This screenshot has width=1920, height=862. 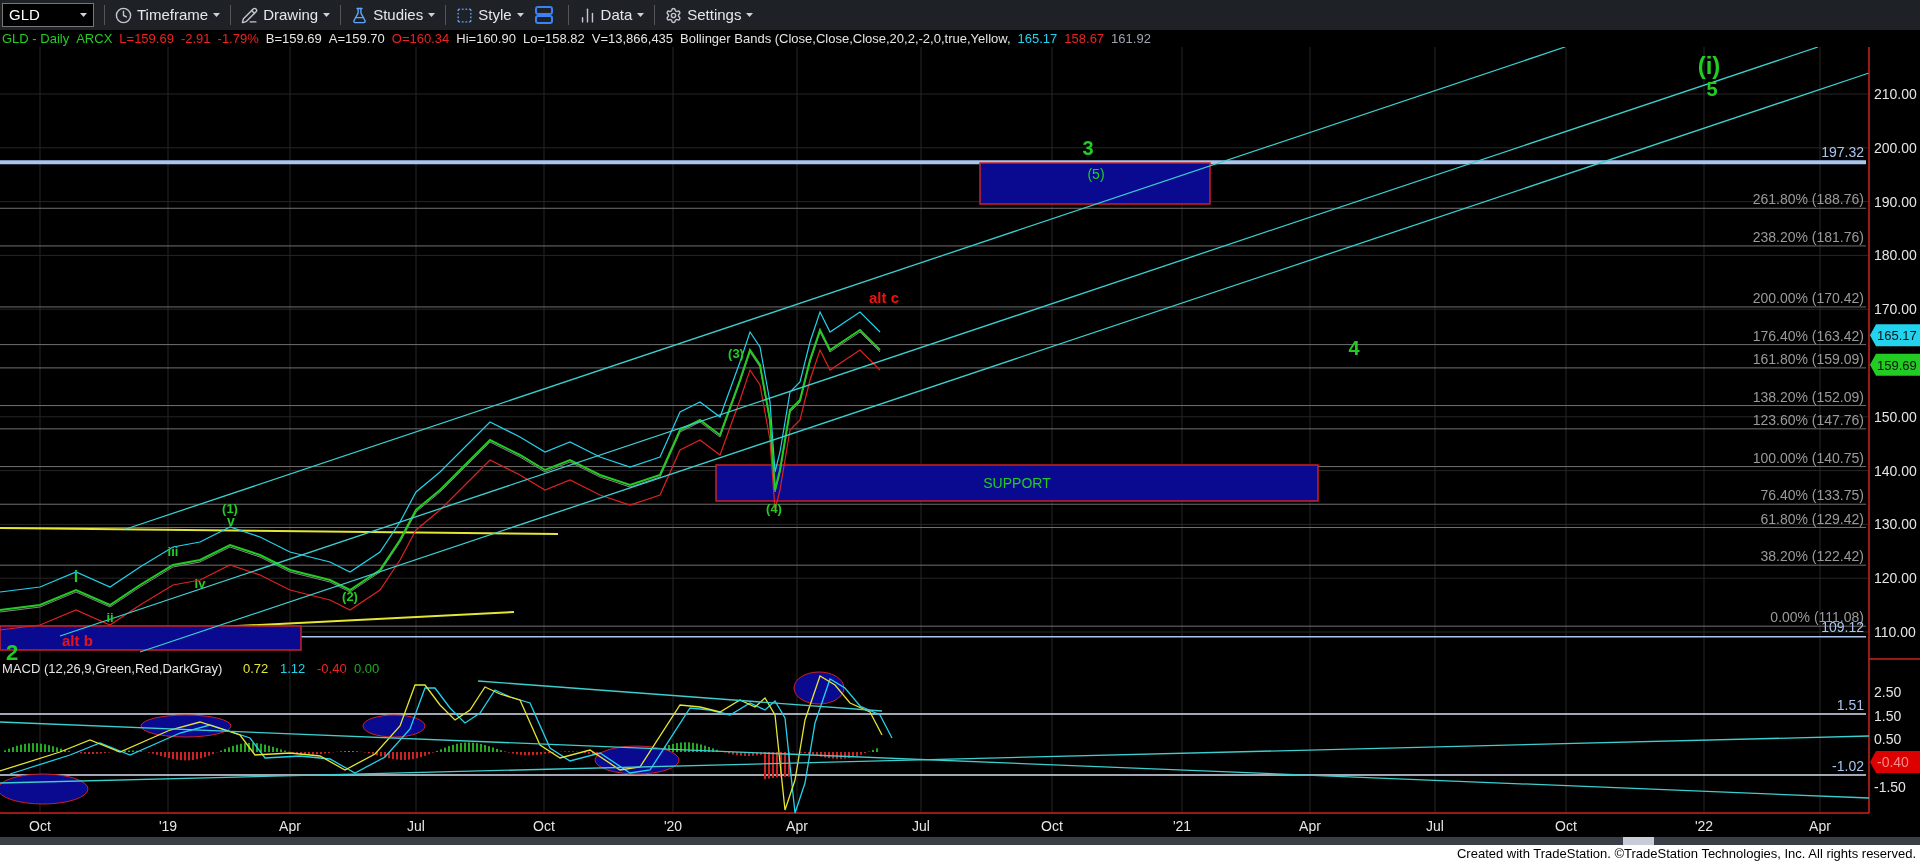 I want to click on wave-label: 4, so click(x=1354, y=348).